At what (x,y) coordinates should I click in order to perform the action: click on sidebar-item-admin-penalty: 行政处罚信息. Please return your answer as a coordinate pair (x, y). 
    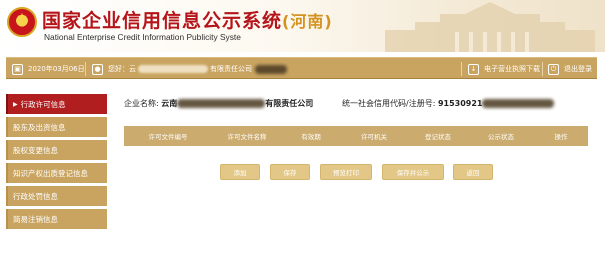
    Looking at the image, I should click on (56, 196).